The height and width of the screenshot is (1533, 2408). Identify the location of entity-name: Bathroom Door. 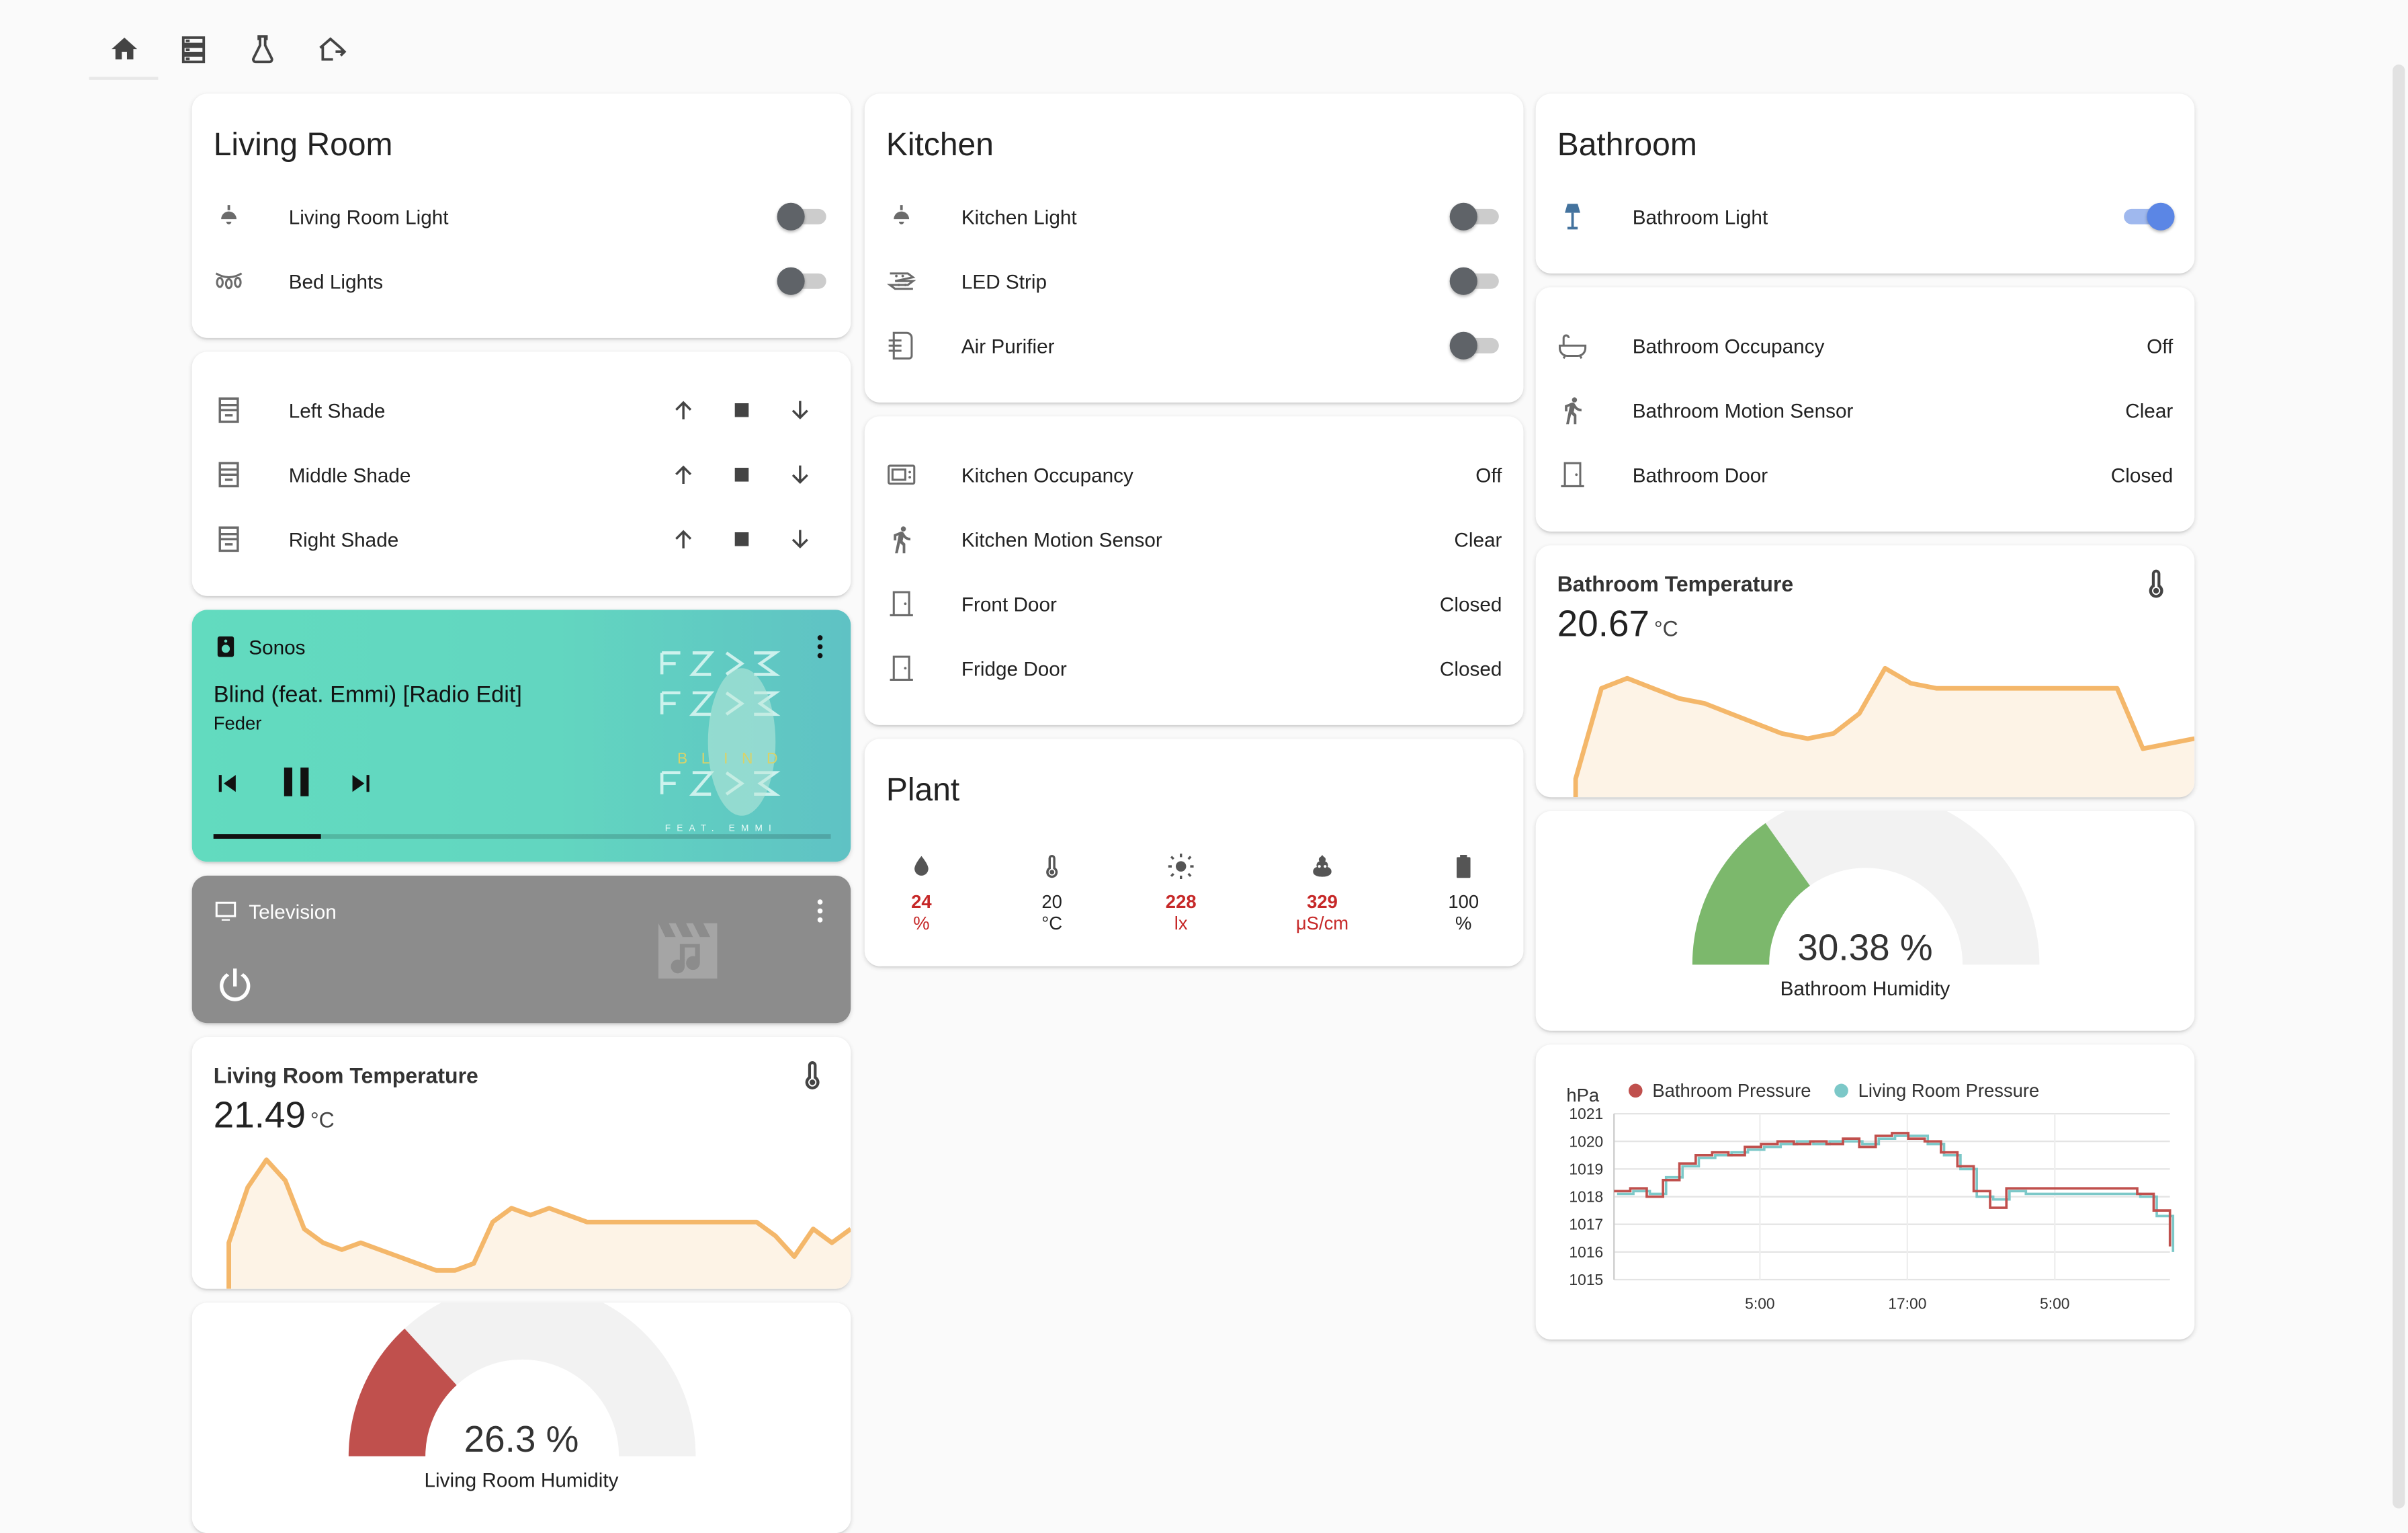
(1700, 475).